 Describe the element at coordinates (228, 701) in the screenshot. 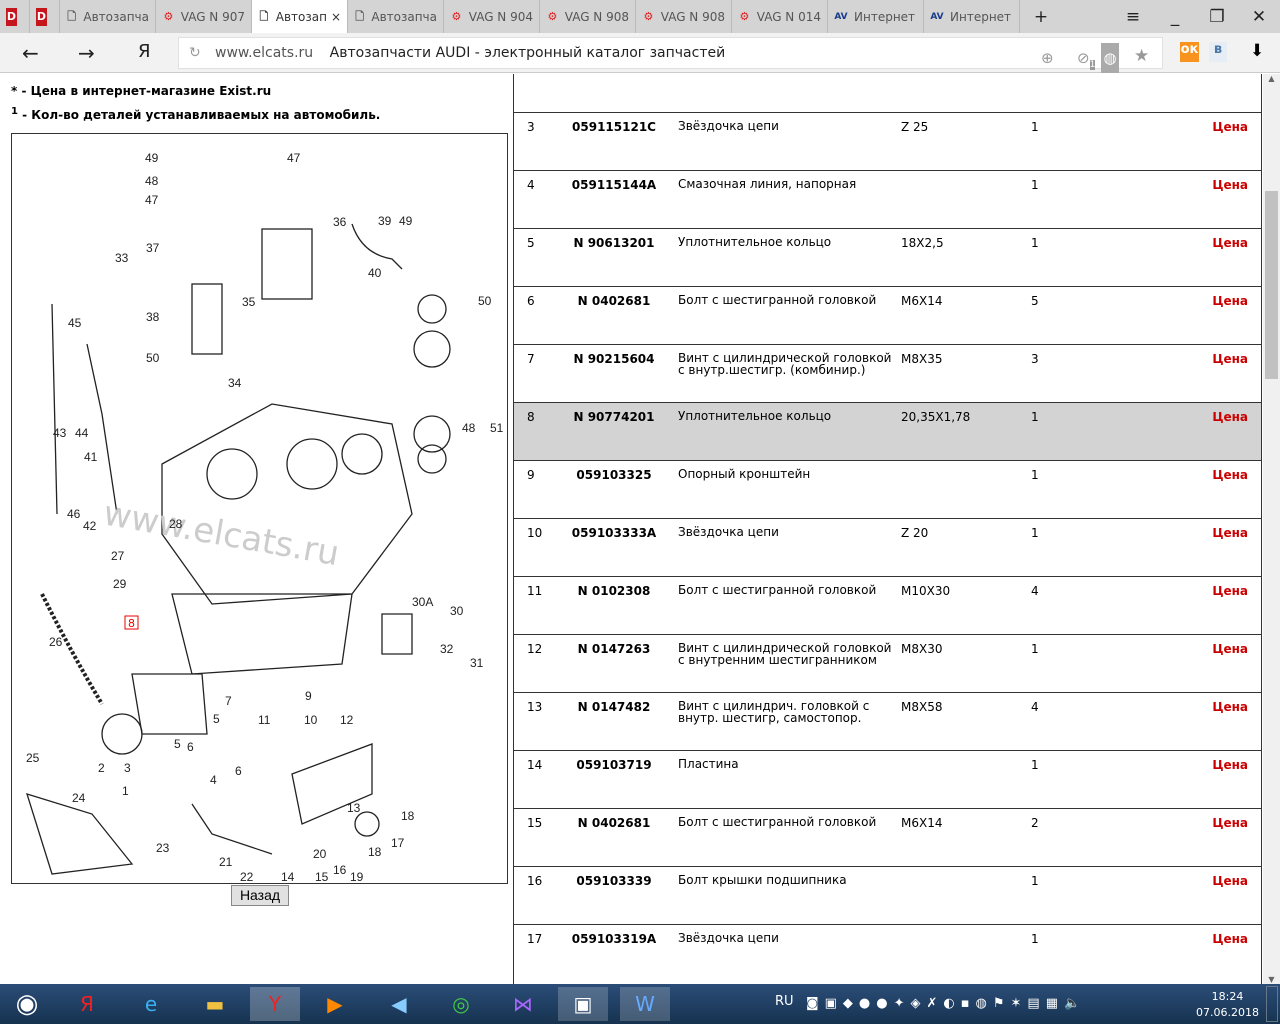

I see `diagram-callout: 7` at that location.